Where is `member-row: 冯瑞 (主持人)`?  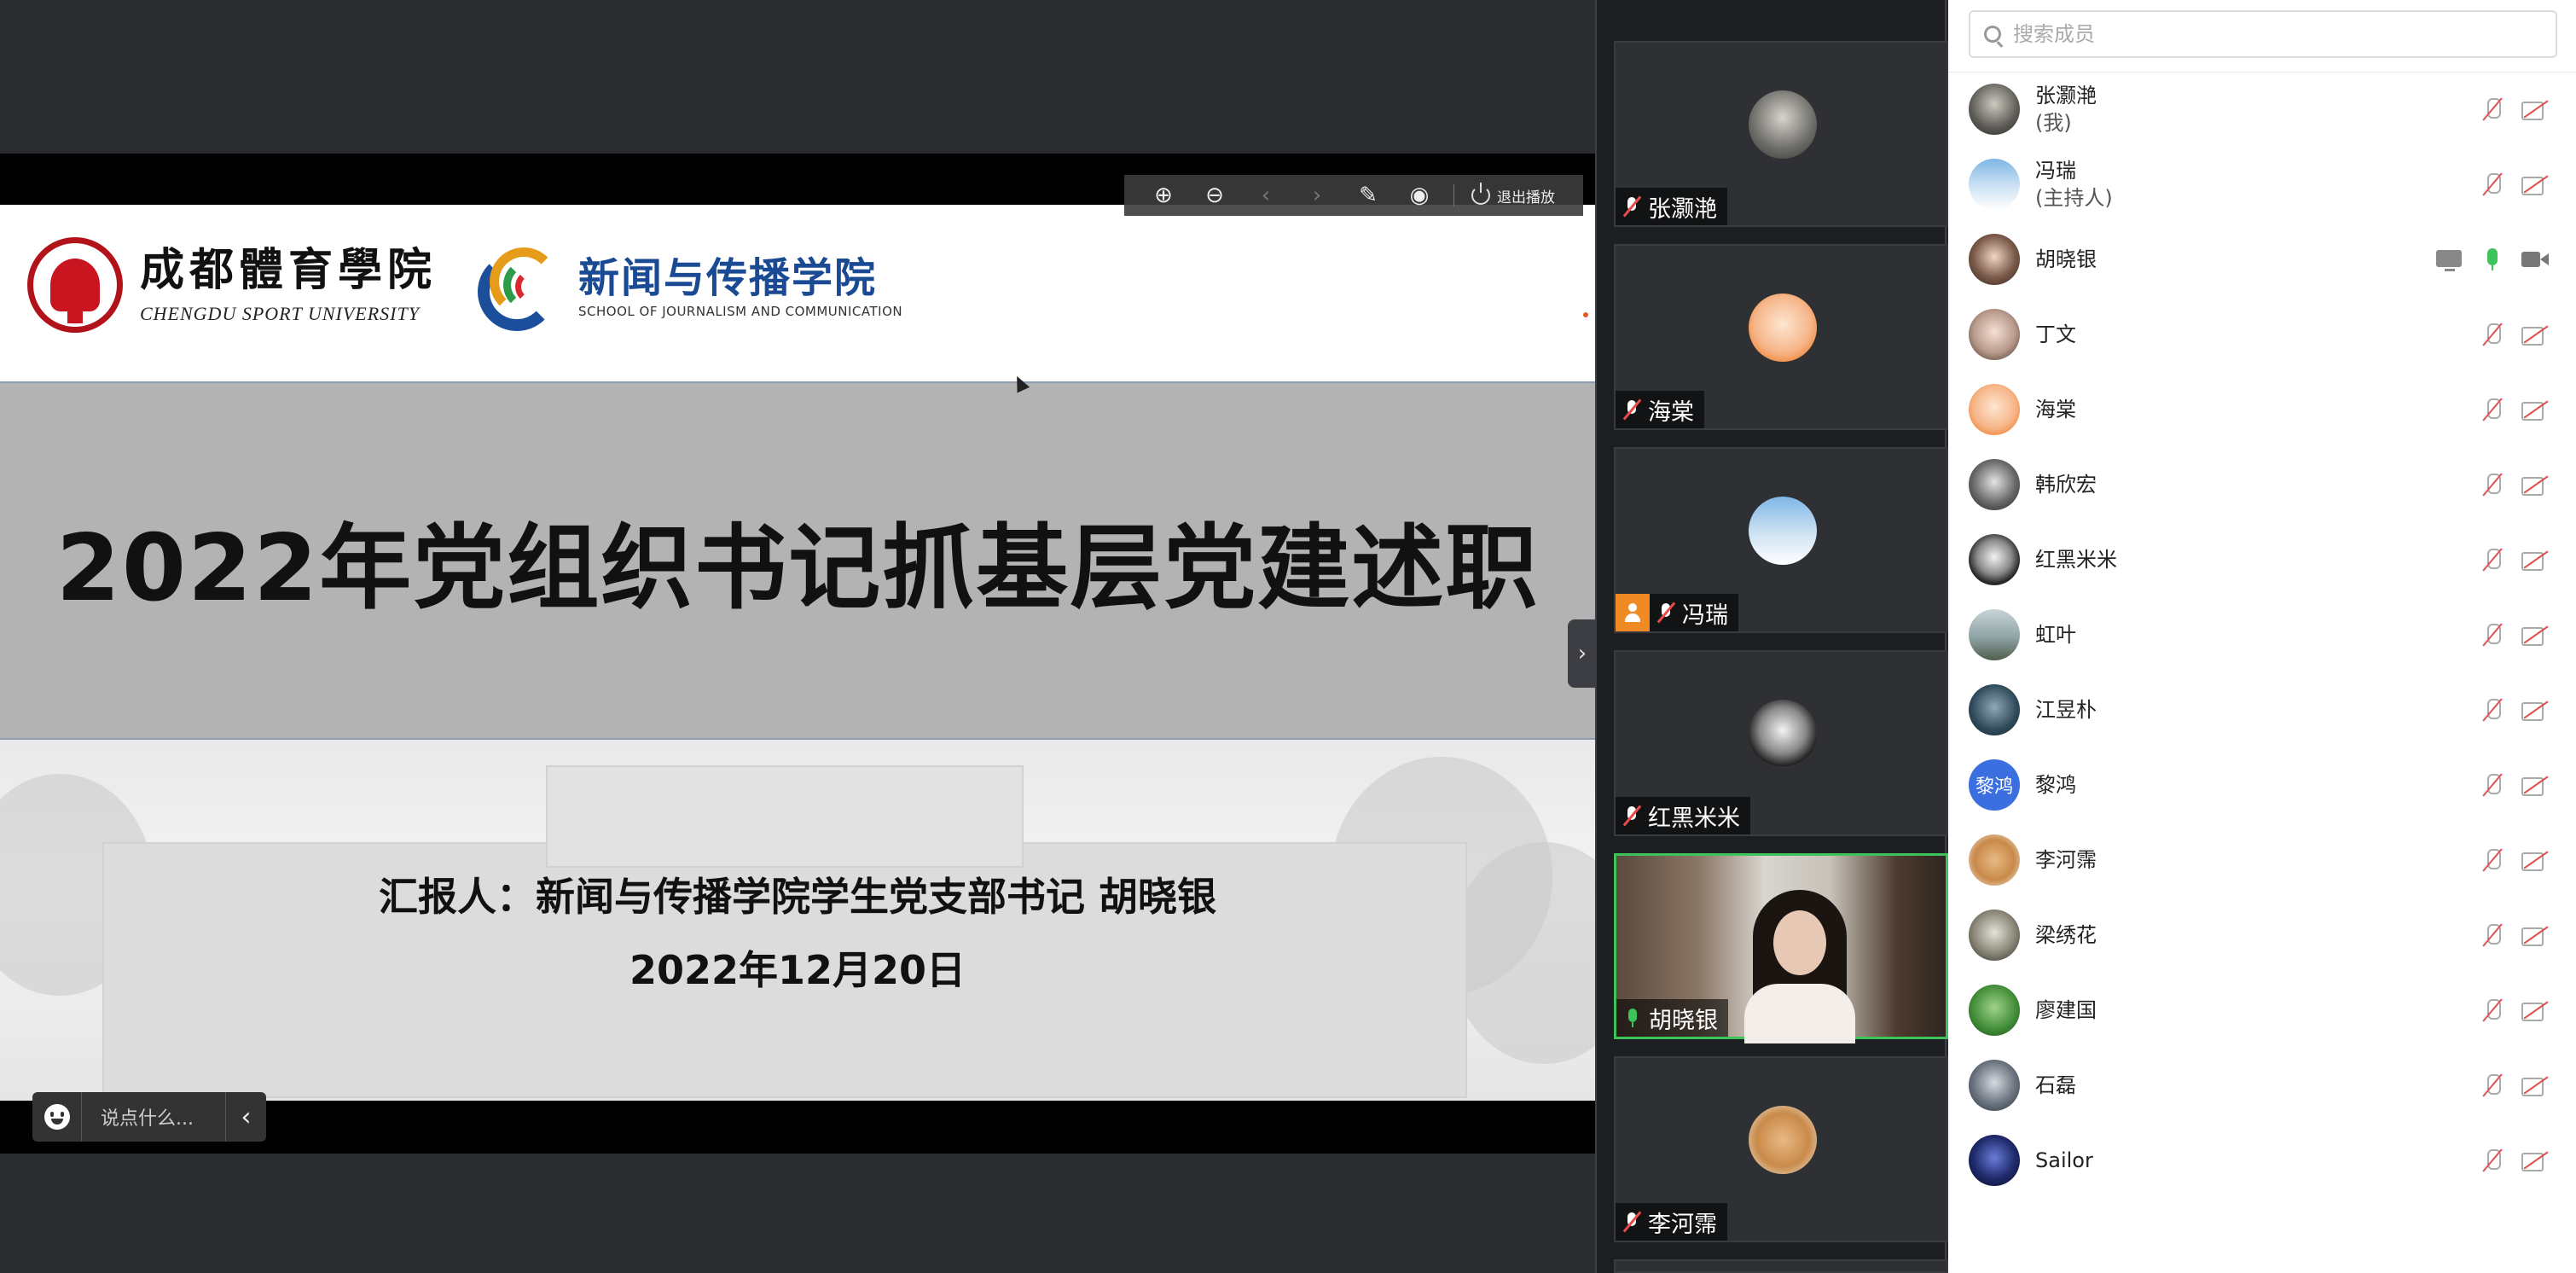
member-row: 冯瑞 (主持人) is located at coordinates (2263, 184).